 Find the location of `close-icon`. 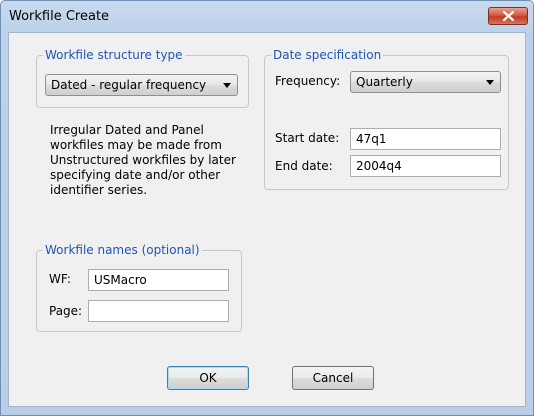

close-icon is located at coordinates (508, 16).